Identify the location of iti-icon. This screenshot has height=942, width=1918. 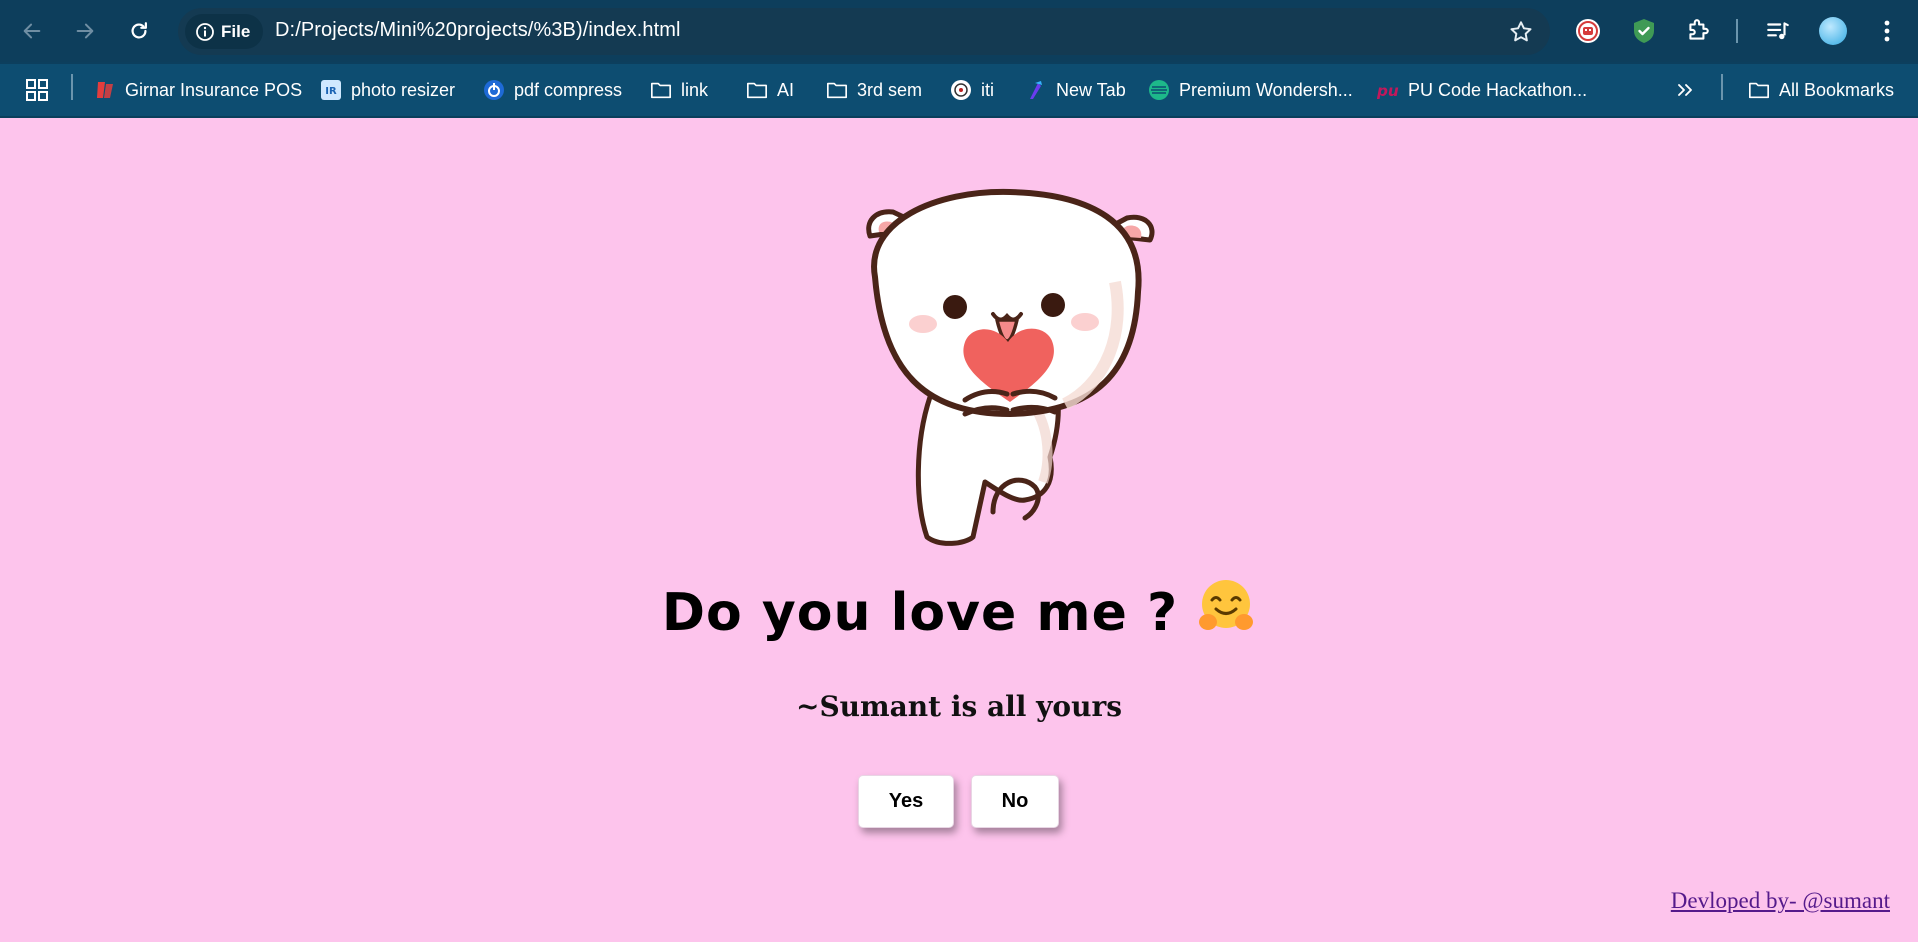
(961, 90).